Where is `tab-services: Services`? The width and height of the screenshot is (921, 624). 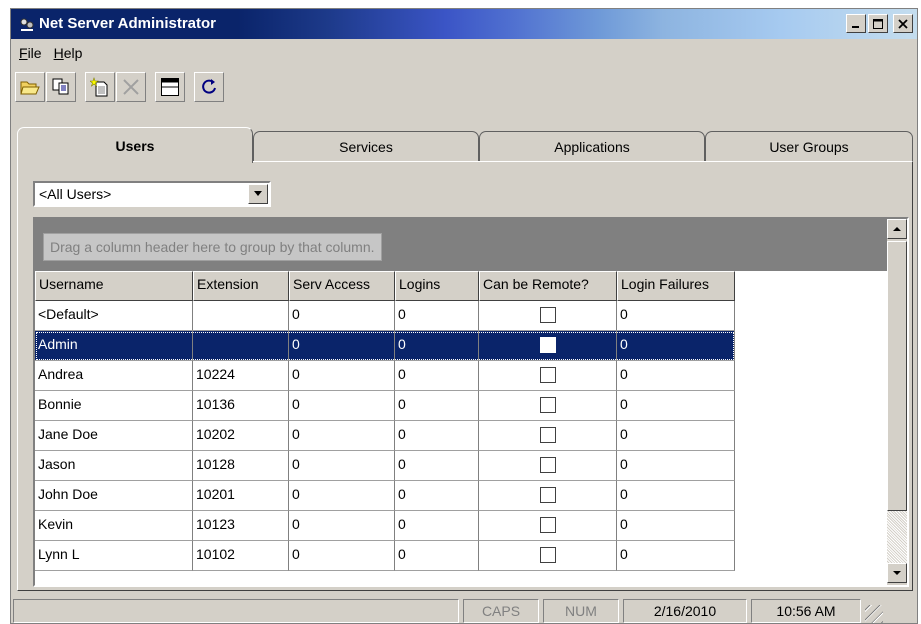
tab-services: Services is located at coordinates (366, 146).